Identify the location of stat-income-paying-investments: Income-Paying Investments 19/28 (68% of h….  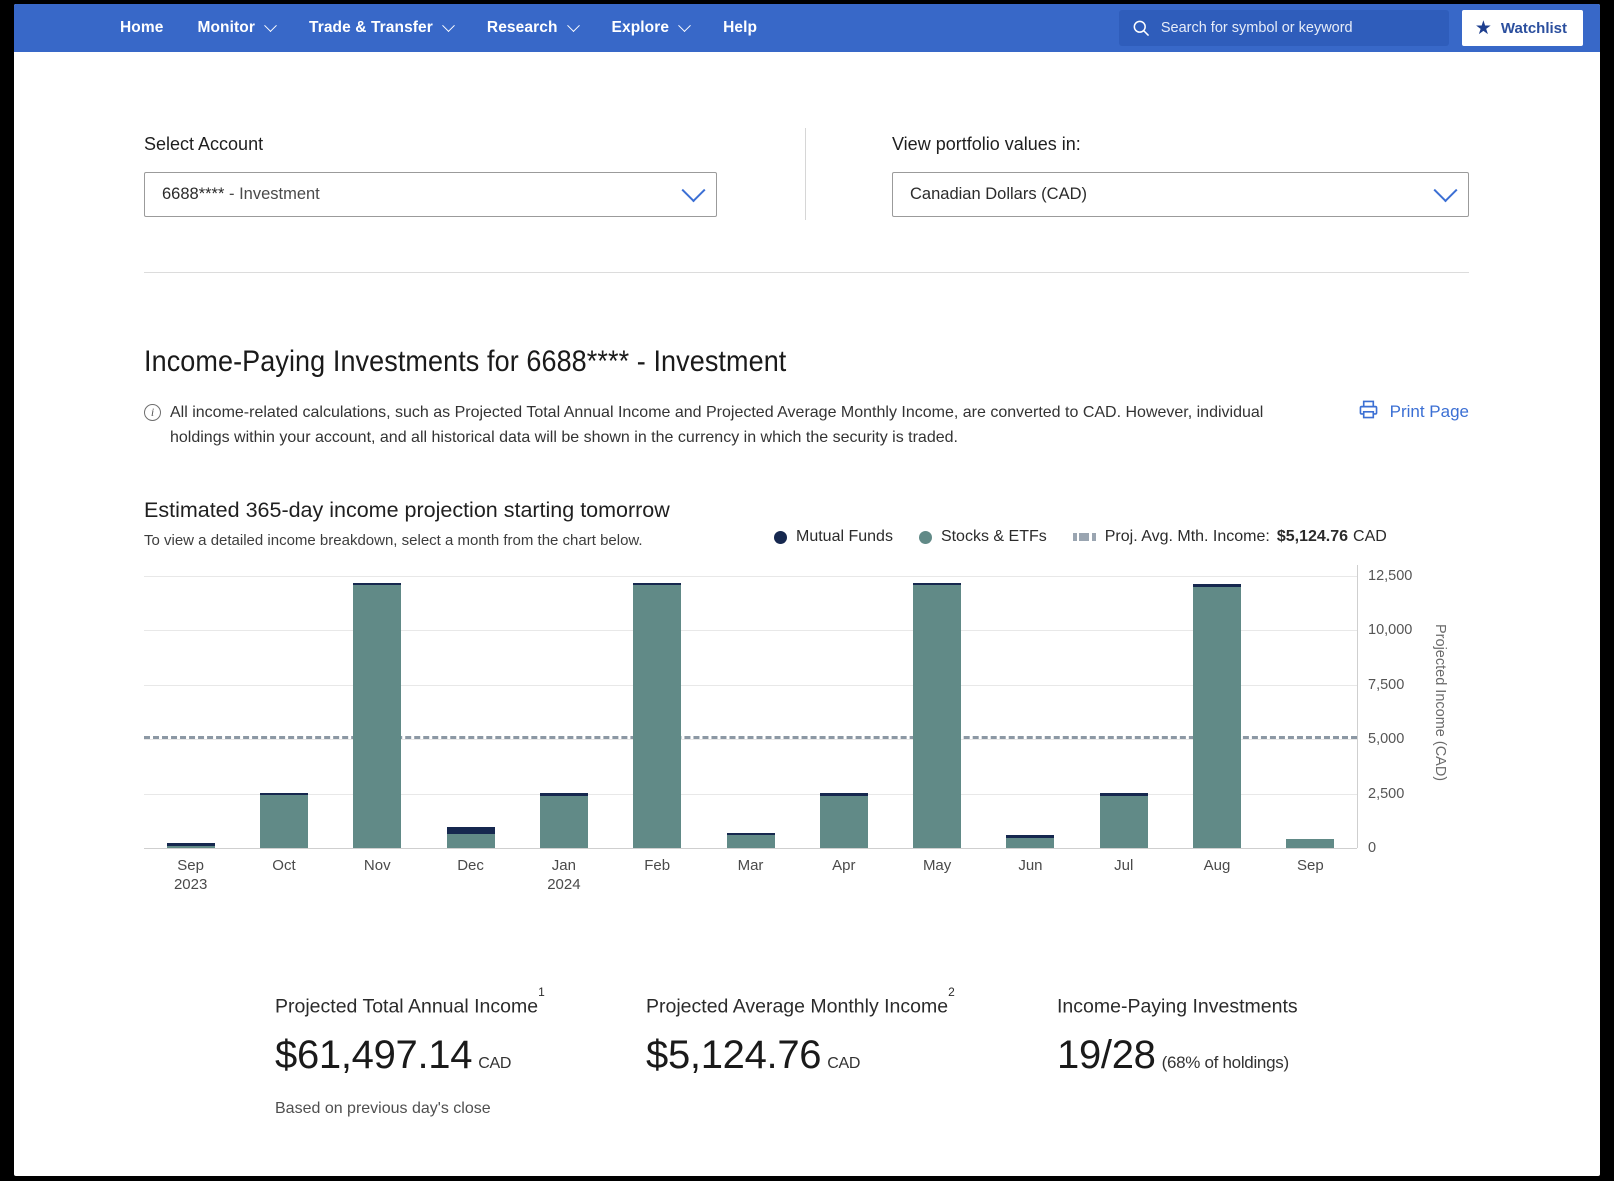
(1177, 1036).